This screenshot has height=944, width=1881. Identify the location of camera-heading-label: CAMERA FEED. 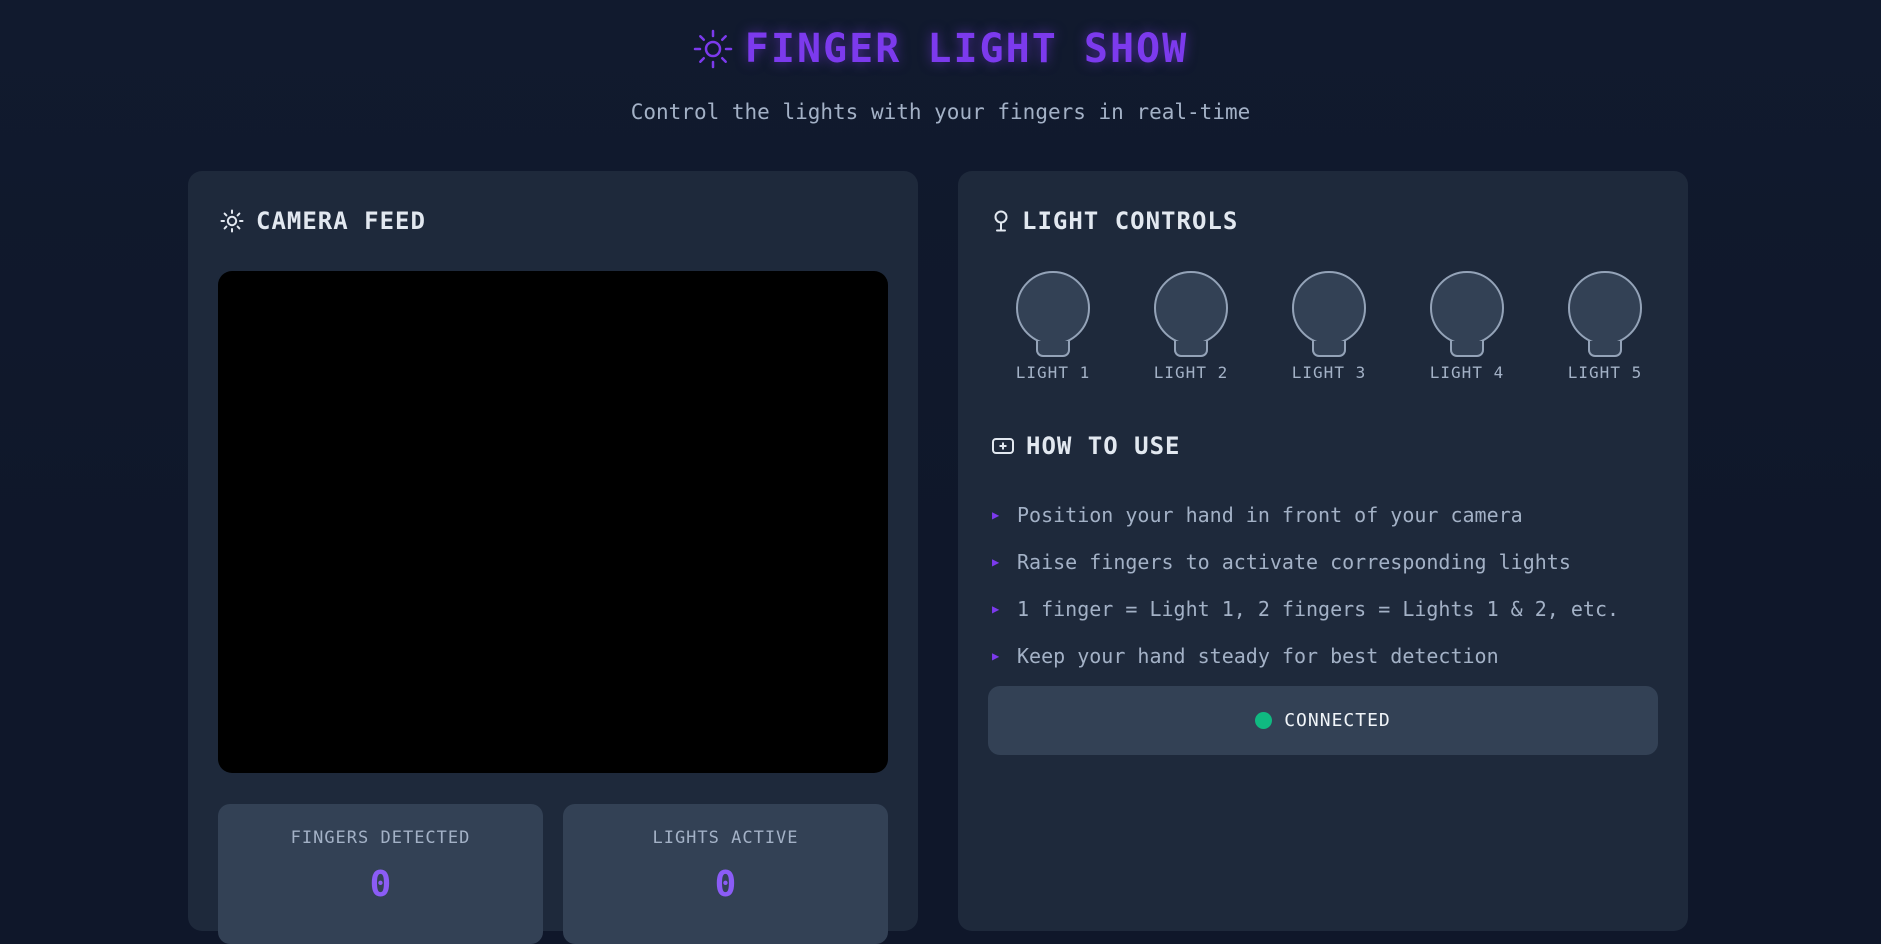
(341, 221).